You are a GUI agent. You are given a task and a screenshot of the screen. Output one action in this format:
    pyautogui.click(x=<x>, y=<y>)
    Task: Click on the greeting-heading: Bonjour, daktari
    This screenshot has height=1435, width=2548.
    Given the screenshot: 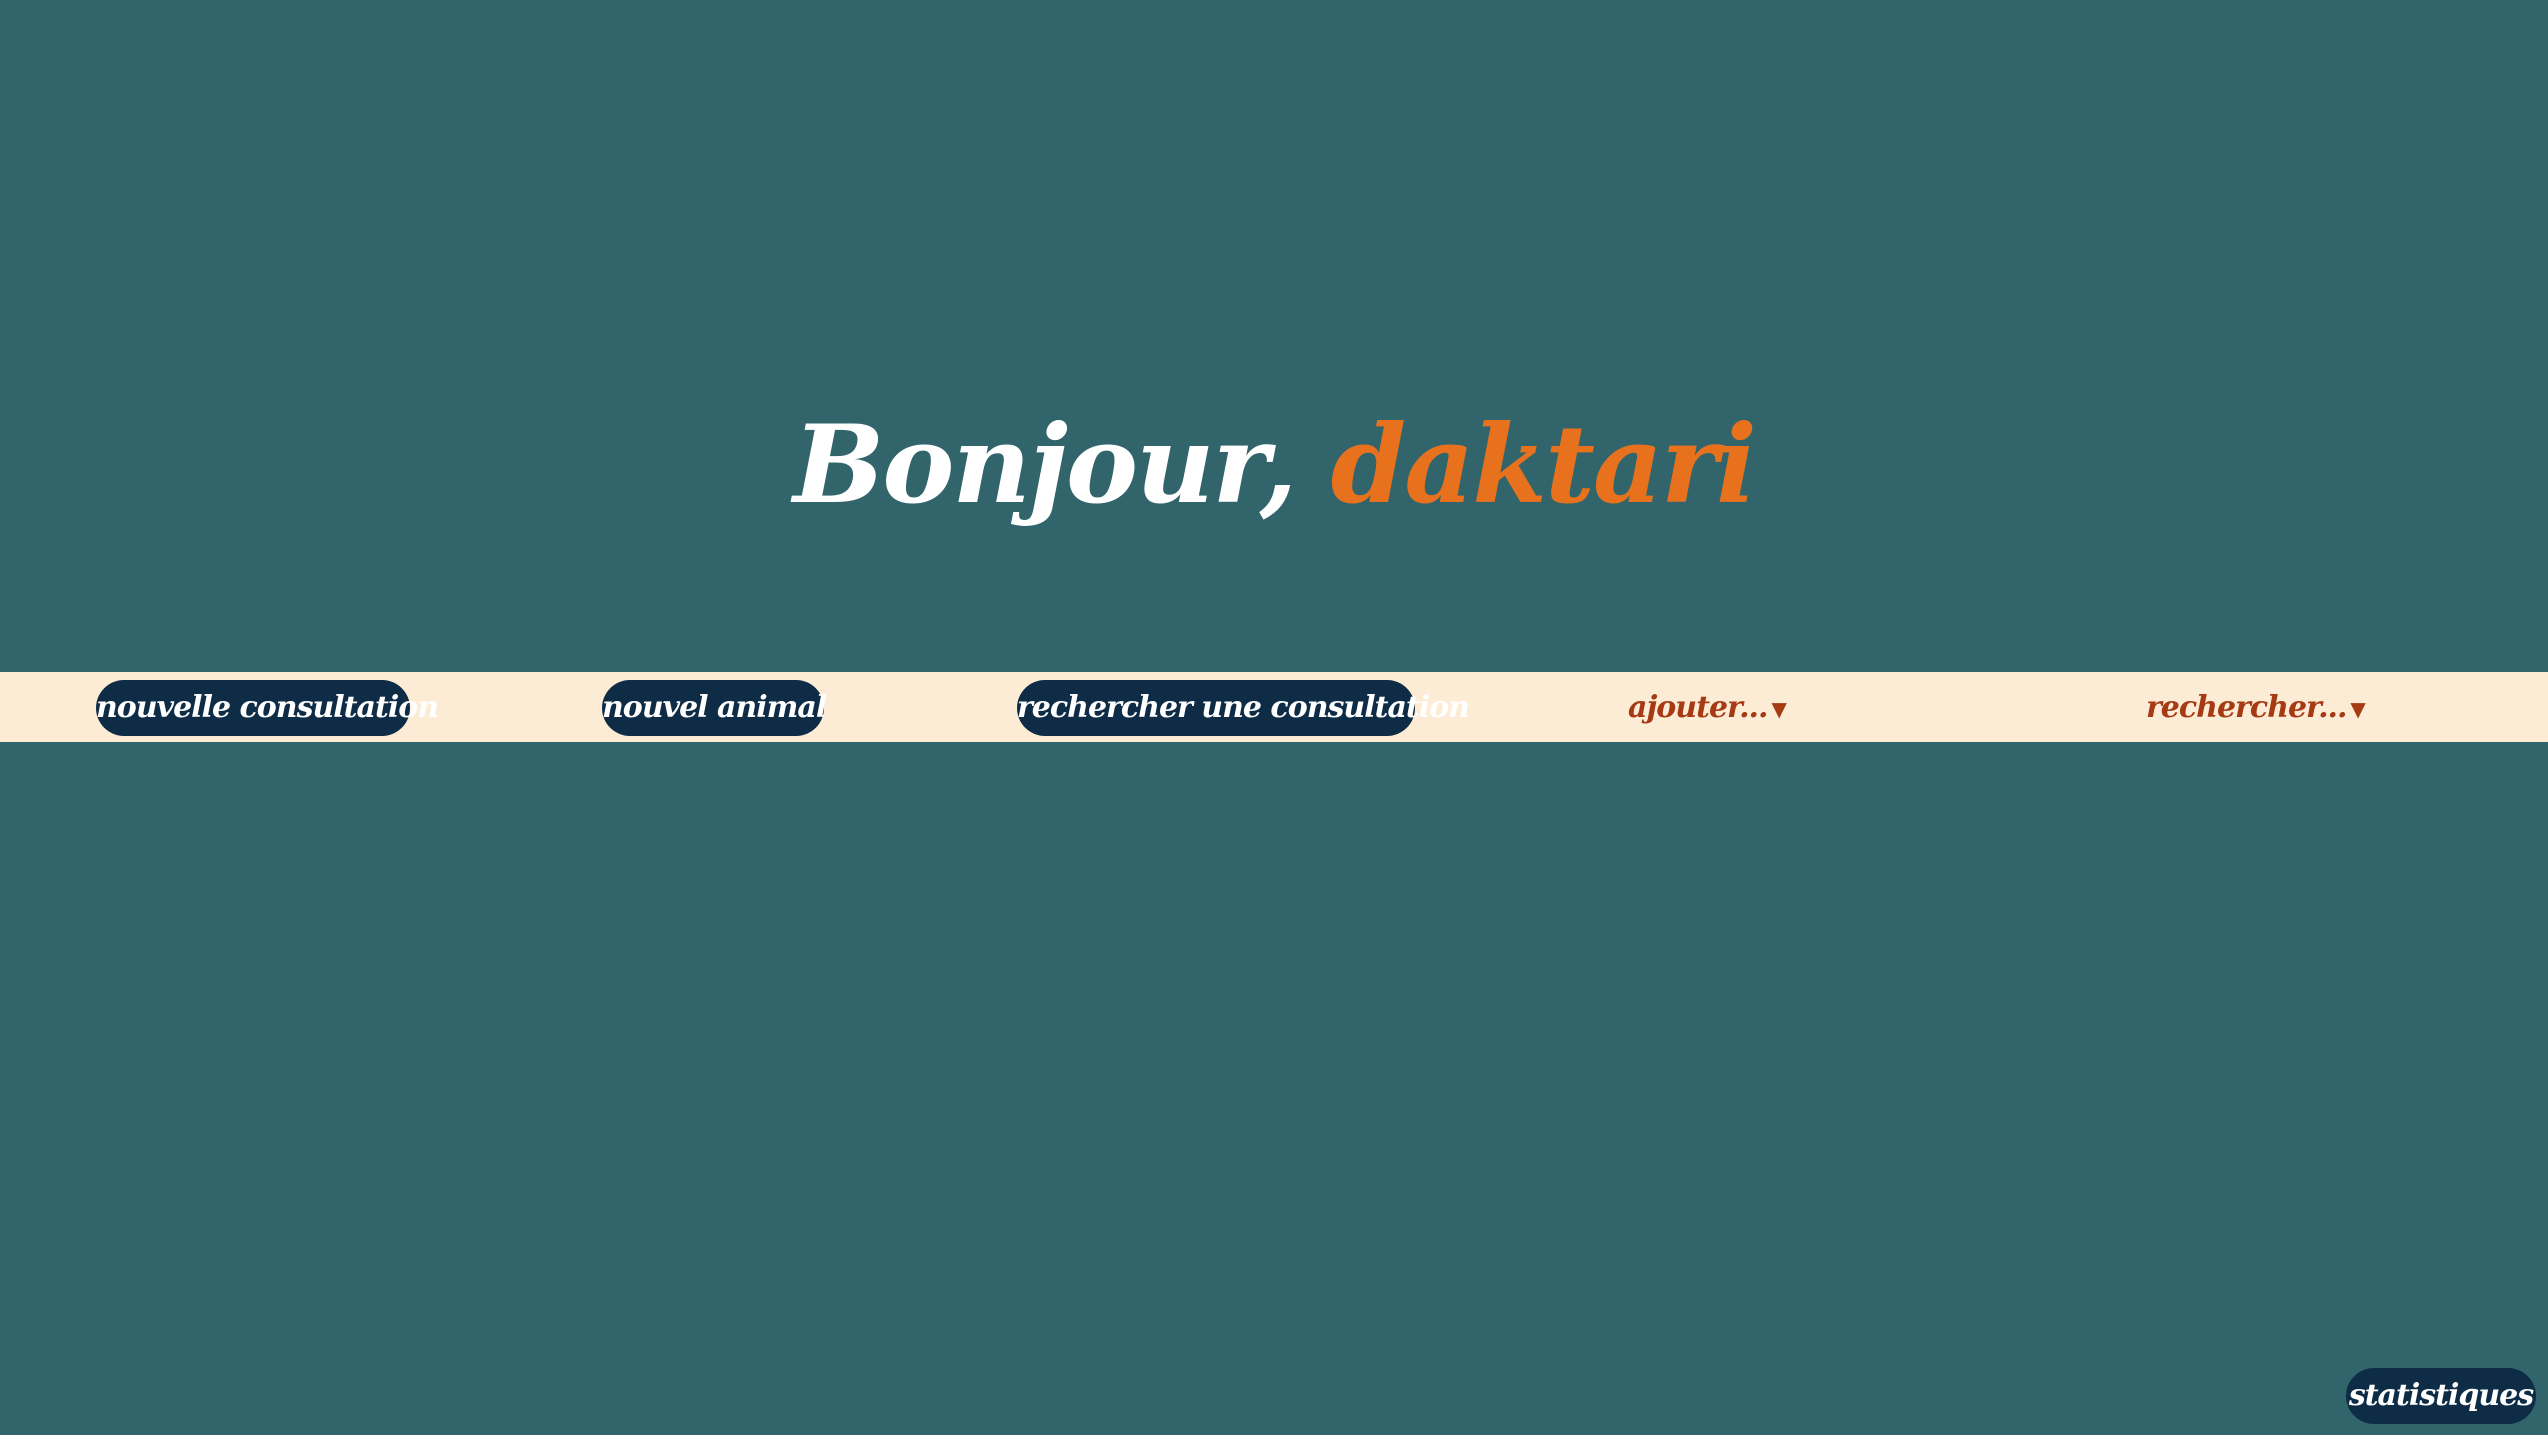 What is the action you would take?
    pyautogui.click(x=1274, y=465)
    